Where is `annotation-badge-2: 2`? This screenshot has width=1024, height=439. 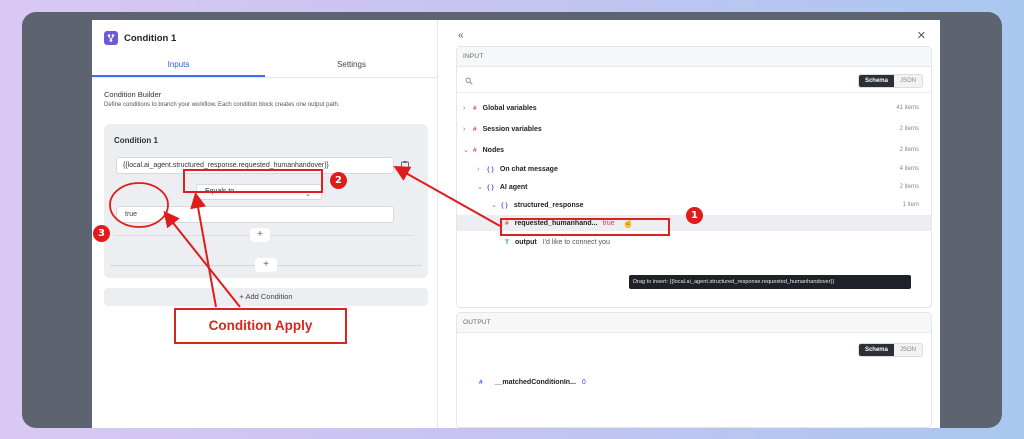
annotation-badge-2: 2 is located at coordinates (338, 180).